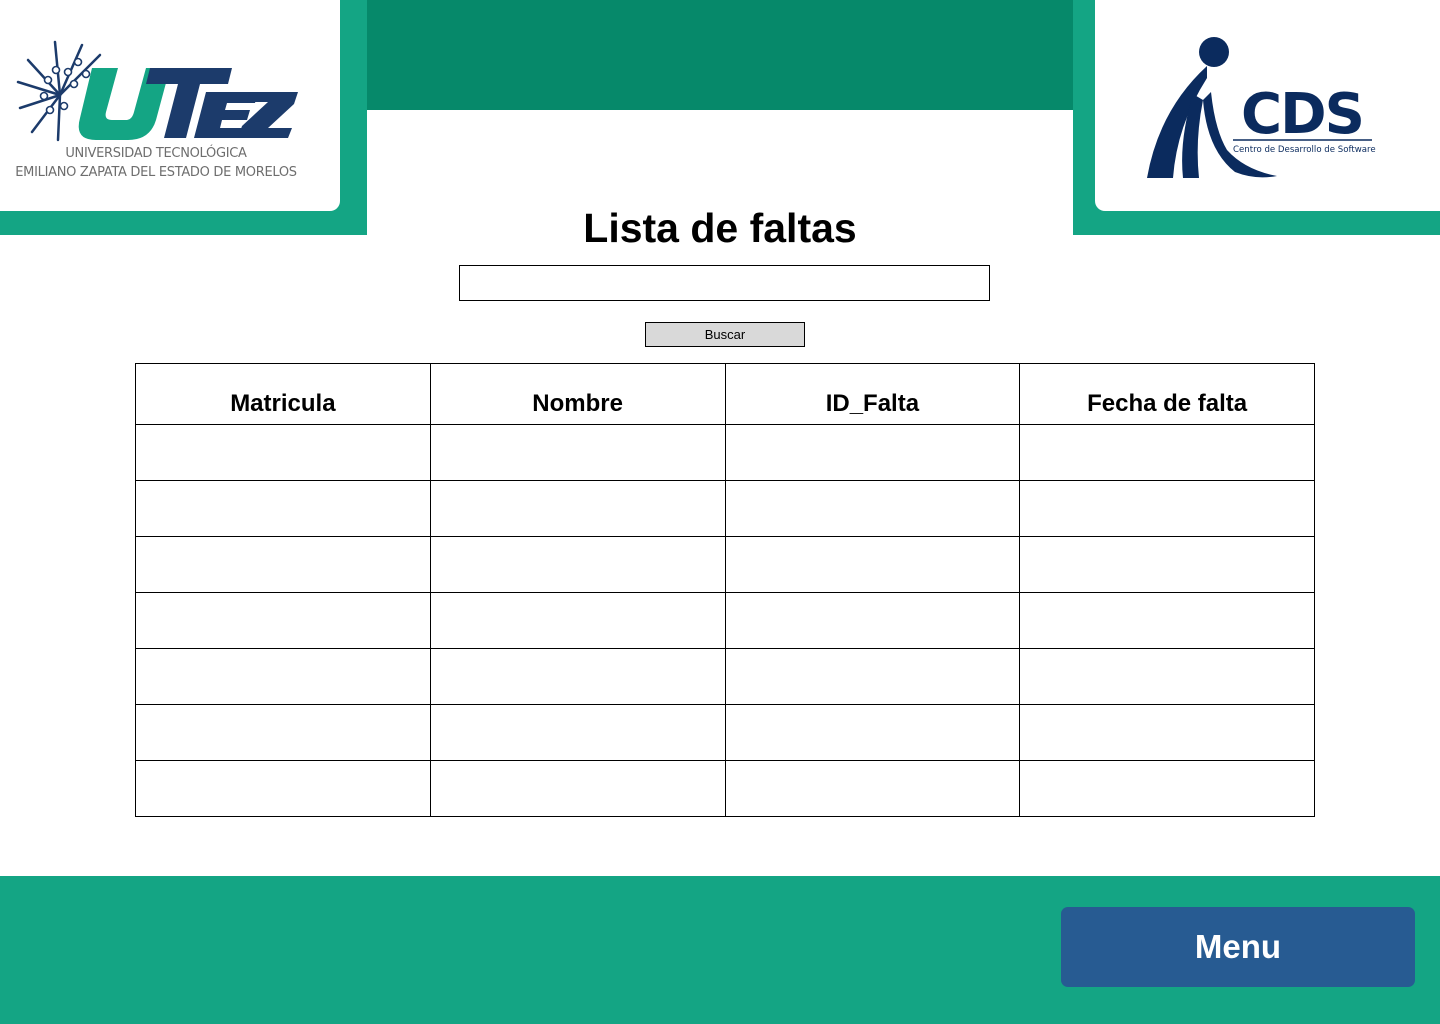  Describe the element at coordinates (1304, 150) in the screenshot. I see `cds-tagline: Centro de Desarrollo de Software` at that location.